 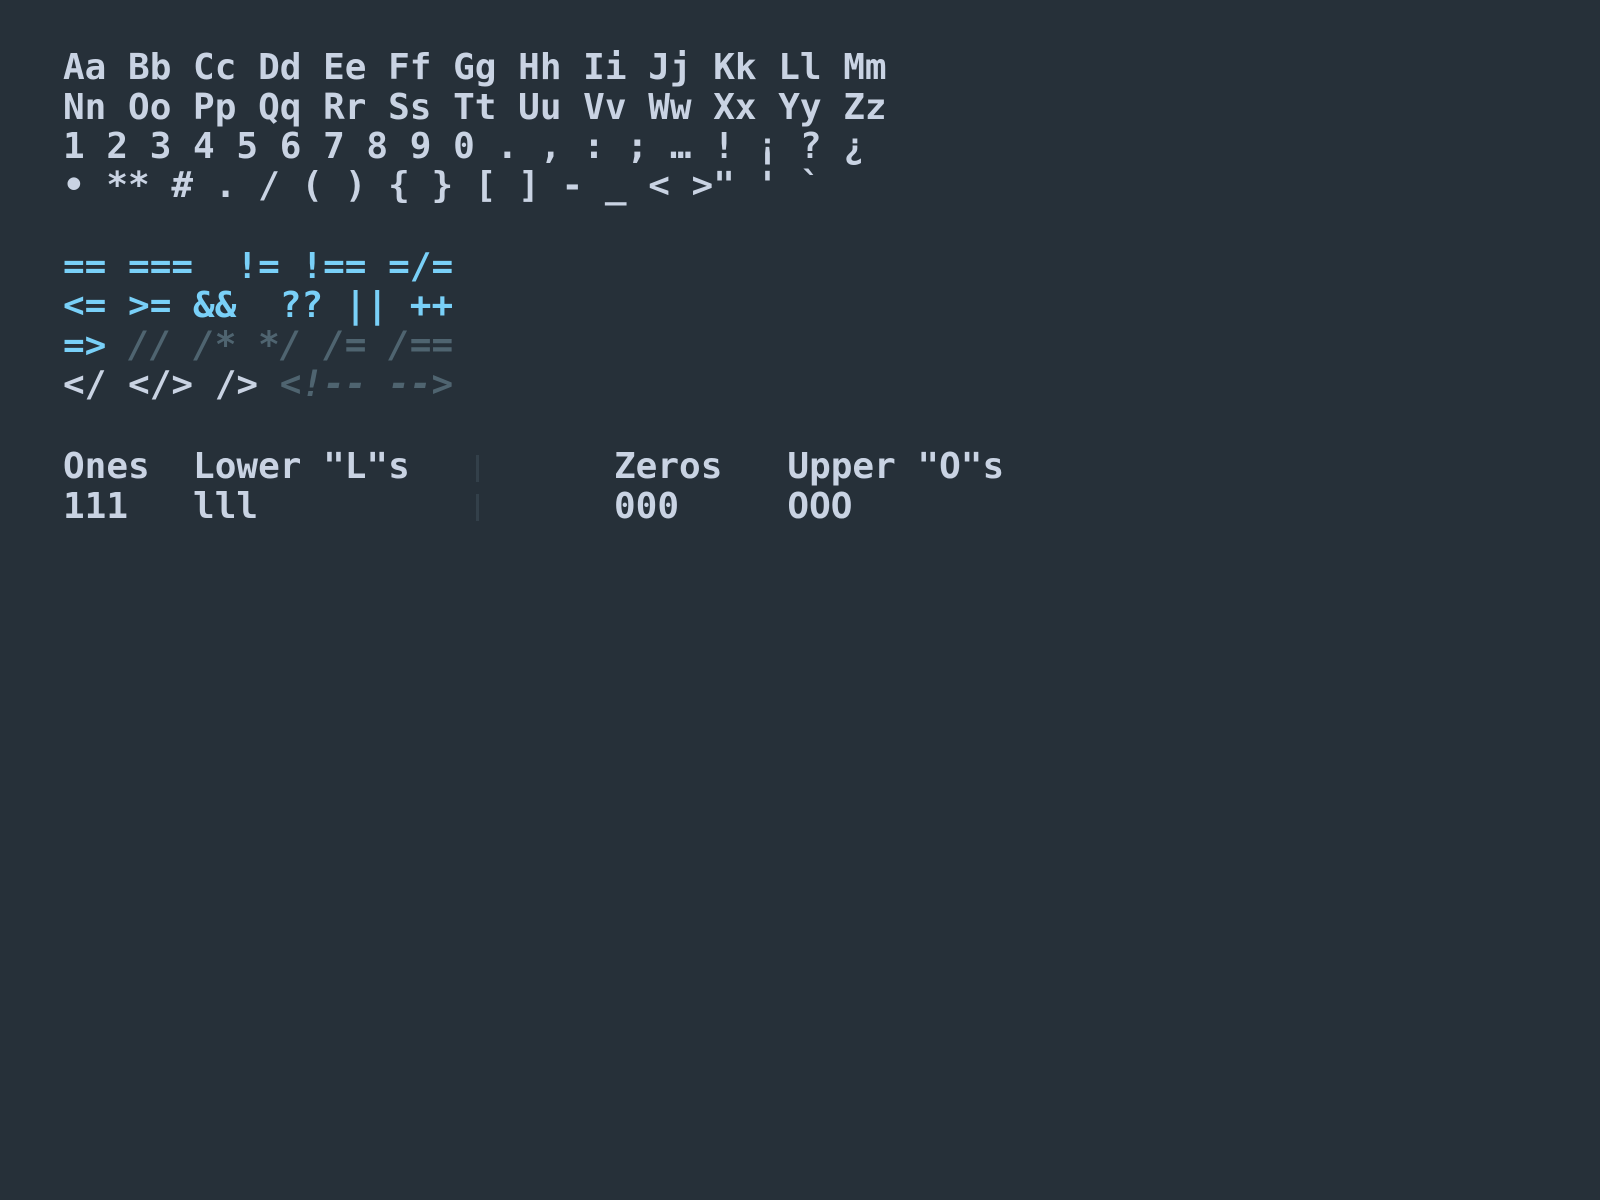 What do you see at coordinates (258, 266) in the screenshot?
I see `ligature-equality-line: == === != !== =/=` at bounding box center [258, 266].